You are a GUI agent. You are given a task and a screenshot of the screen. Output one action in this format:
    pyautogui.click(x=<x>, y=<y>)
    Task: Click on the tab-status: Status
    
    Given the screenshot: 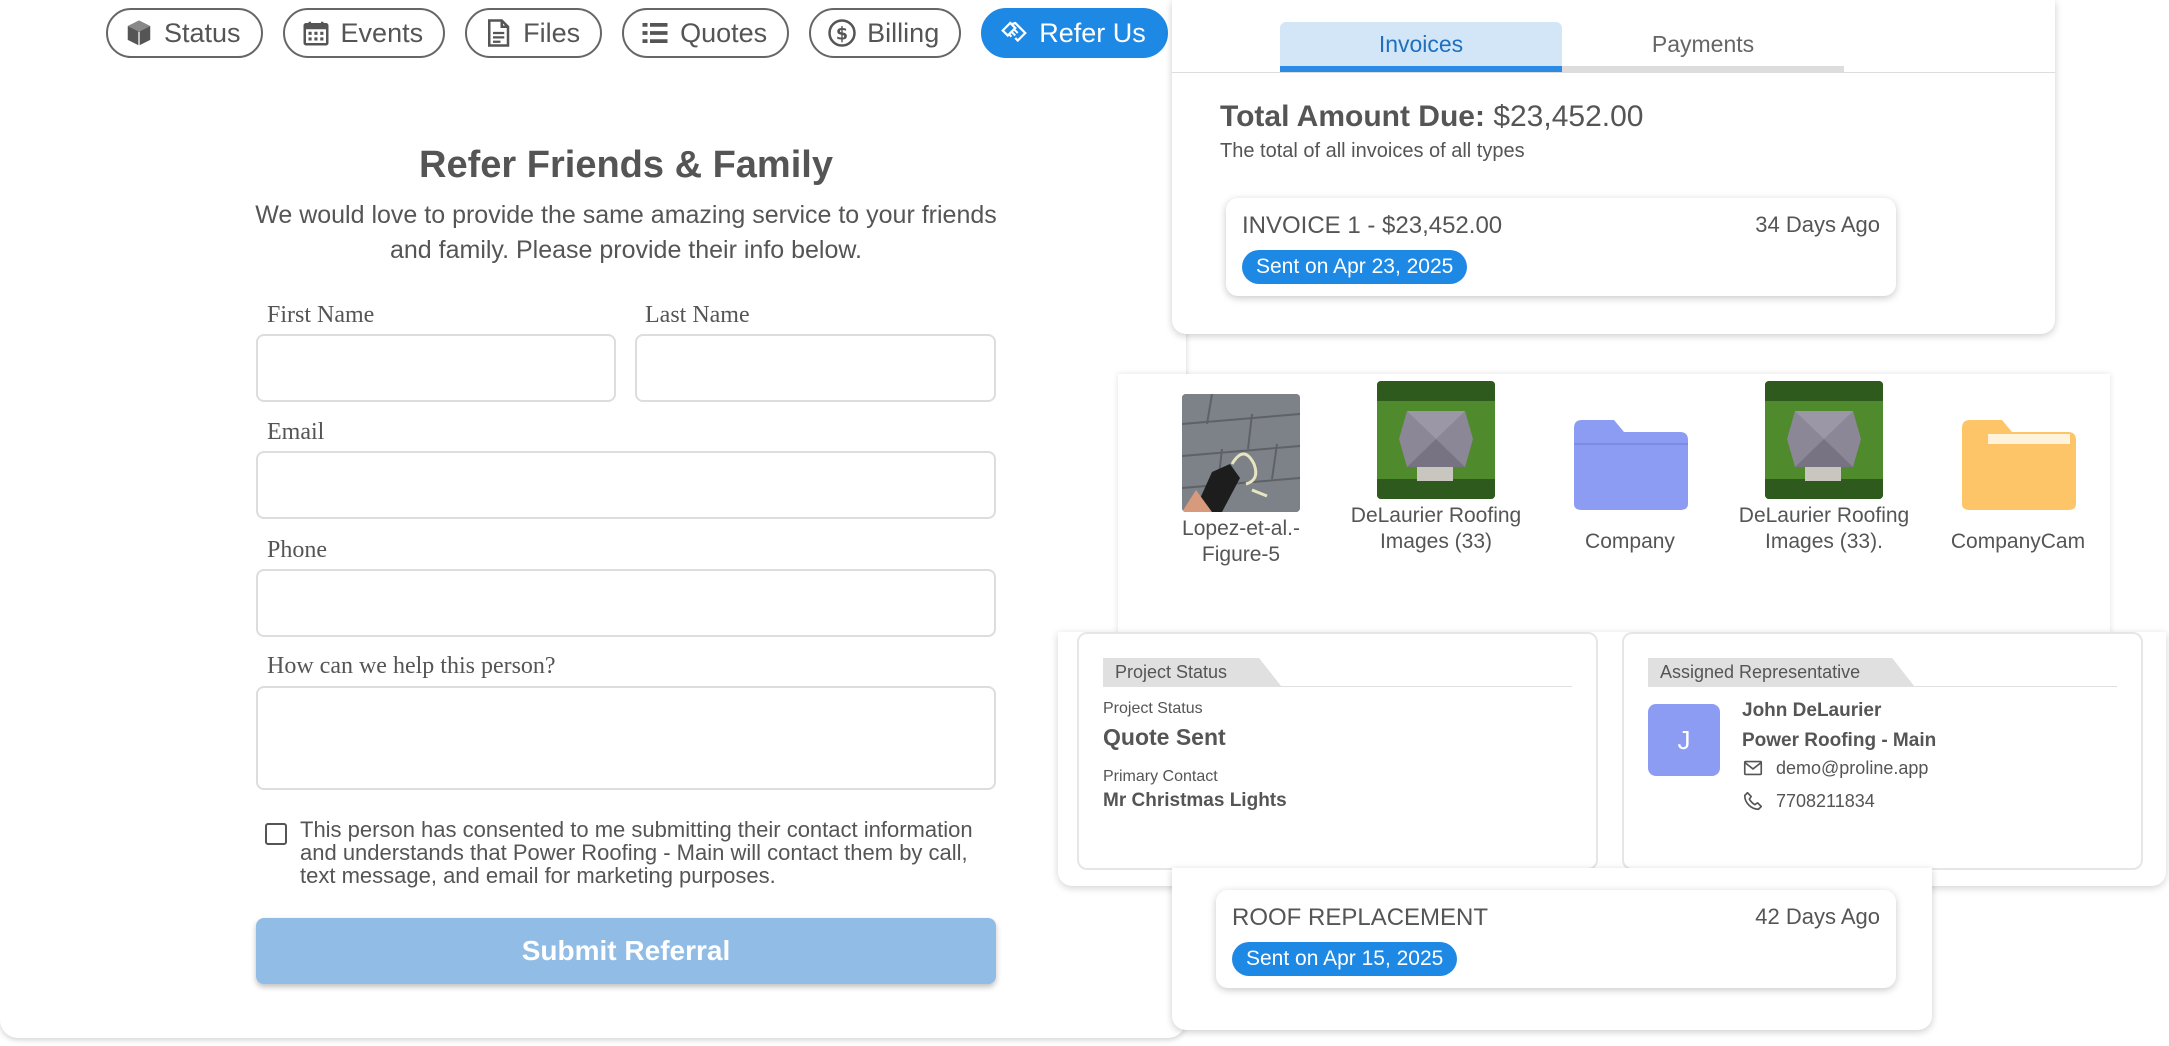 What is the action you would take?
    pyautogui.click(x=184, y=33)
    